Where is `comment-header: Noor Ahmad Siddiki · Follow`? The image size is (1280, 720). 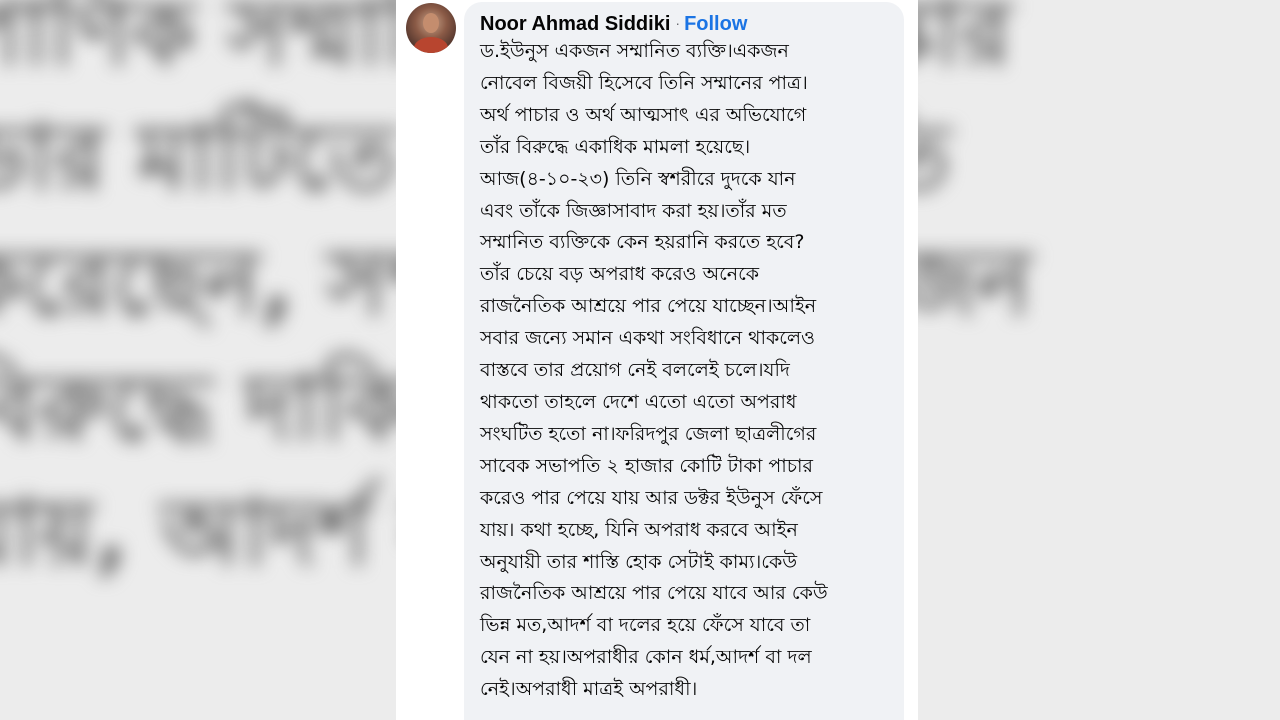 comment-header: Noor Ahmad Siddiki · Follow is located at coordinates (613, 23).